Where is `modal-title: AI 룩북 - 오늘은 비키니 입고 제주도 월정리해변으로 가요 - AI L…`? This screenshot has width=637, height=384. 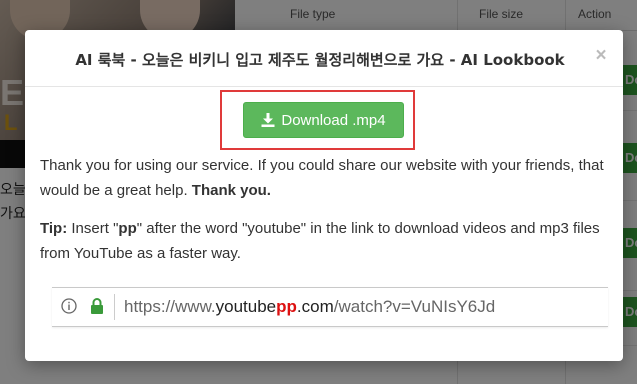 modal-title: AI 룩북 - 오늘은 비키니 입고 제주도 월정리해변으로 가요 - AI L… is located at coordinates (320, 60).